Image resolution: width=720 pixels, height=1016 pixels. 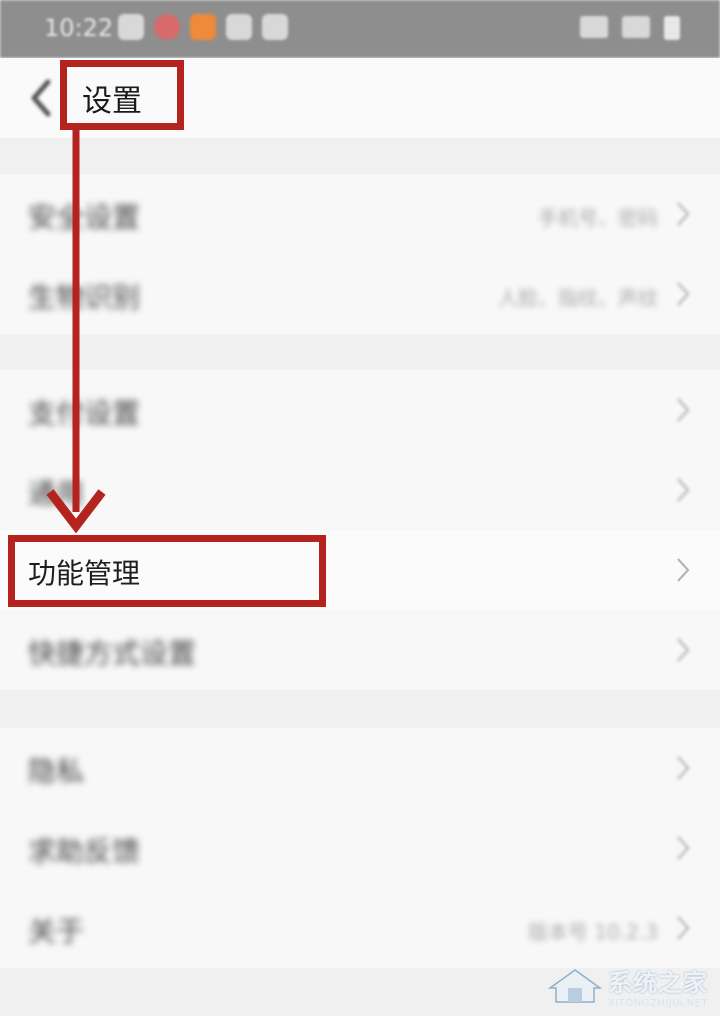 What do you see at coordinates (360, 214) in the screenshot?
I see `settings-row-security: 安全设置 手机号、密码` at bounding box center [360, 214].